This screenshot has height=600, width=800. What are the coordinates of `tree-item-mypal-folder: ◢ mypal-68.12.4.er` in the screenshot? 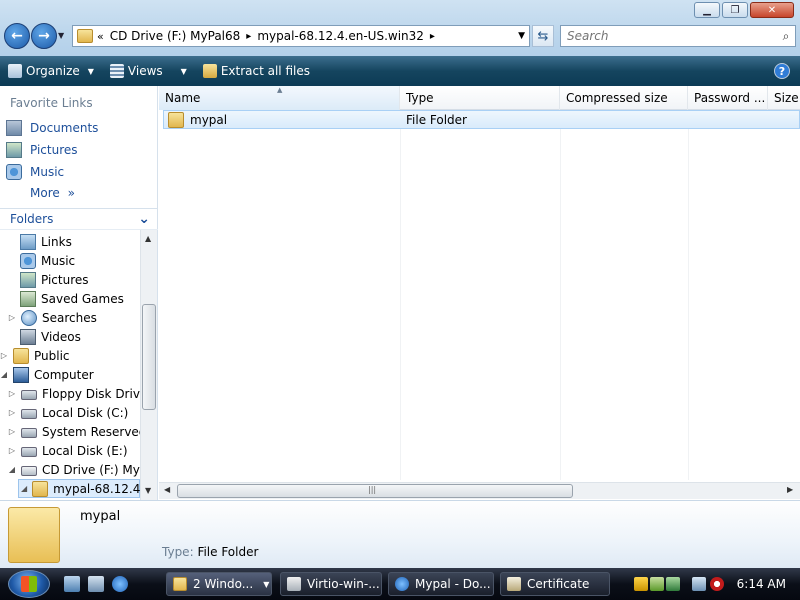 It's located at (79, 488).